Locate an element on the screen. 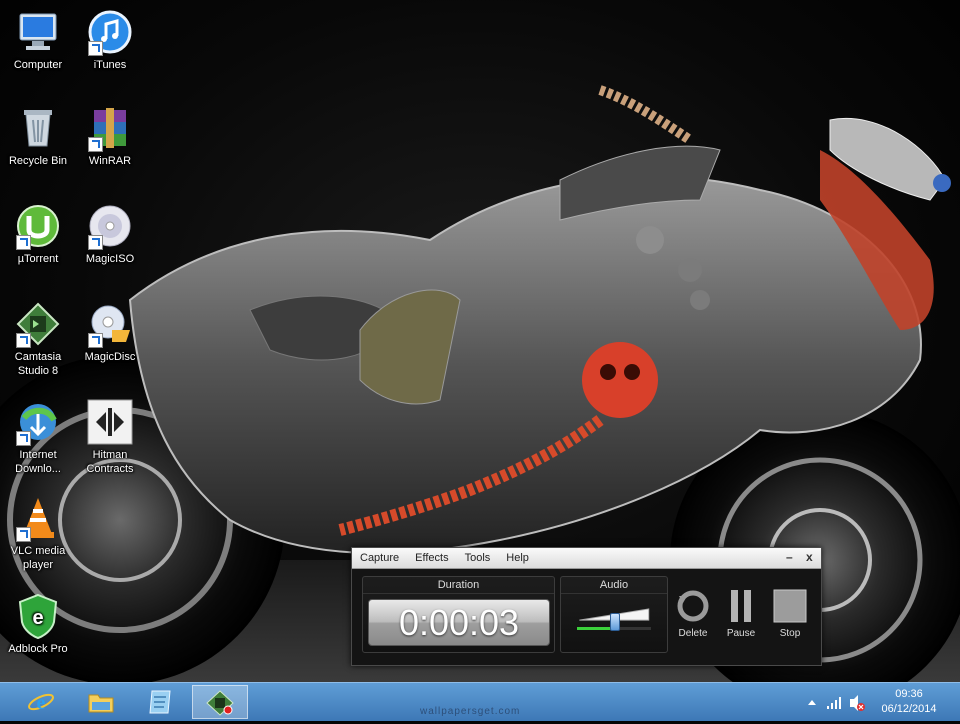 This screenshot has width=960, height=724. desktop-icon-label: iTunes is located at coordinates (110, 65).